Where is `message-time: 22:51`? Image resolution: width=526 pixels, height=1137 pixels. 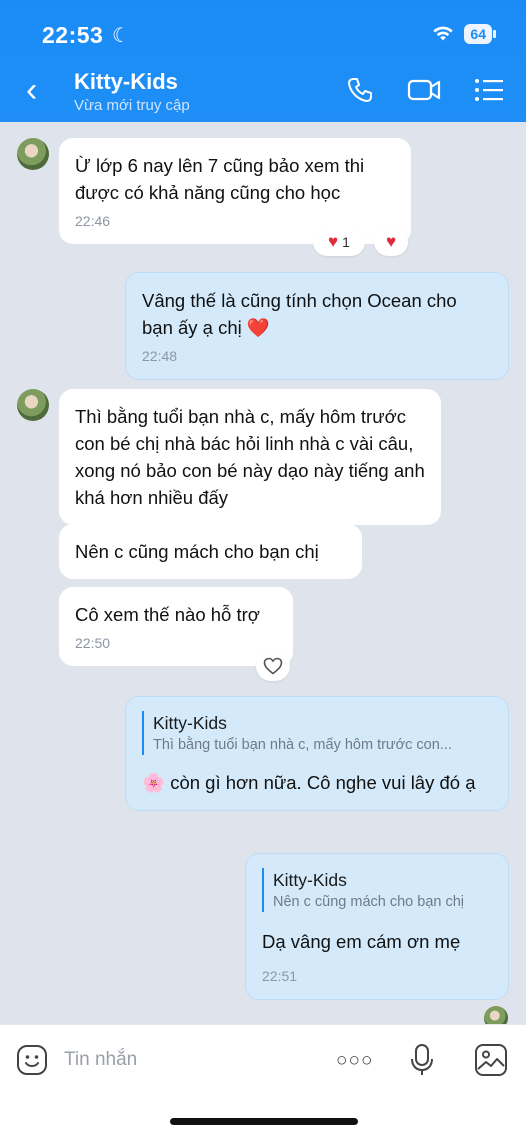
message-time: 22:51 is located at coordinates (280, 976).